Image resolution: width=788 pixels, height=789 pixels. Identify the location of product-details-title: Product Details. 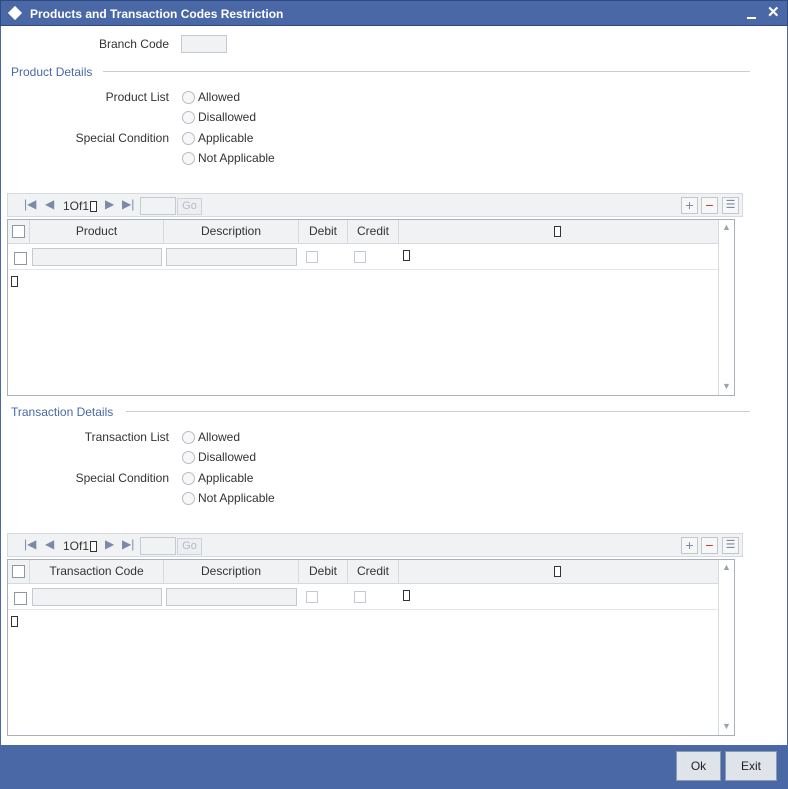
(52, 72).